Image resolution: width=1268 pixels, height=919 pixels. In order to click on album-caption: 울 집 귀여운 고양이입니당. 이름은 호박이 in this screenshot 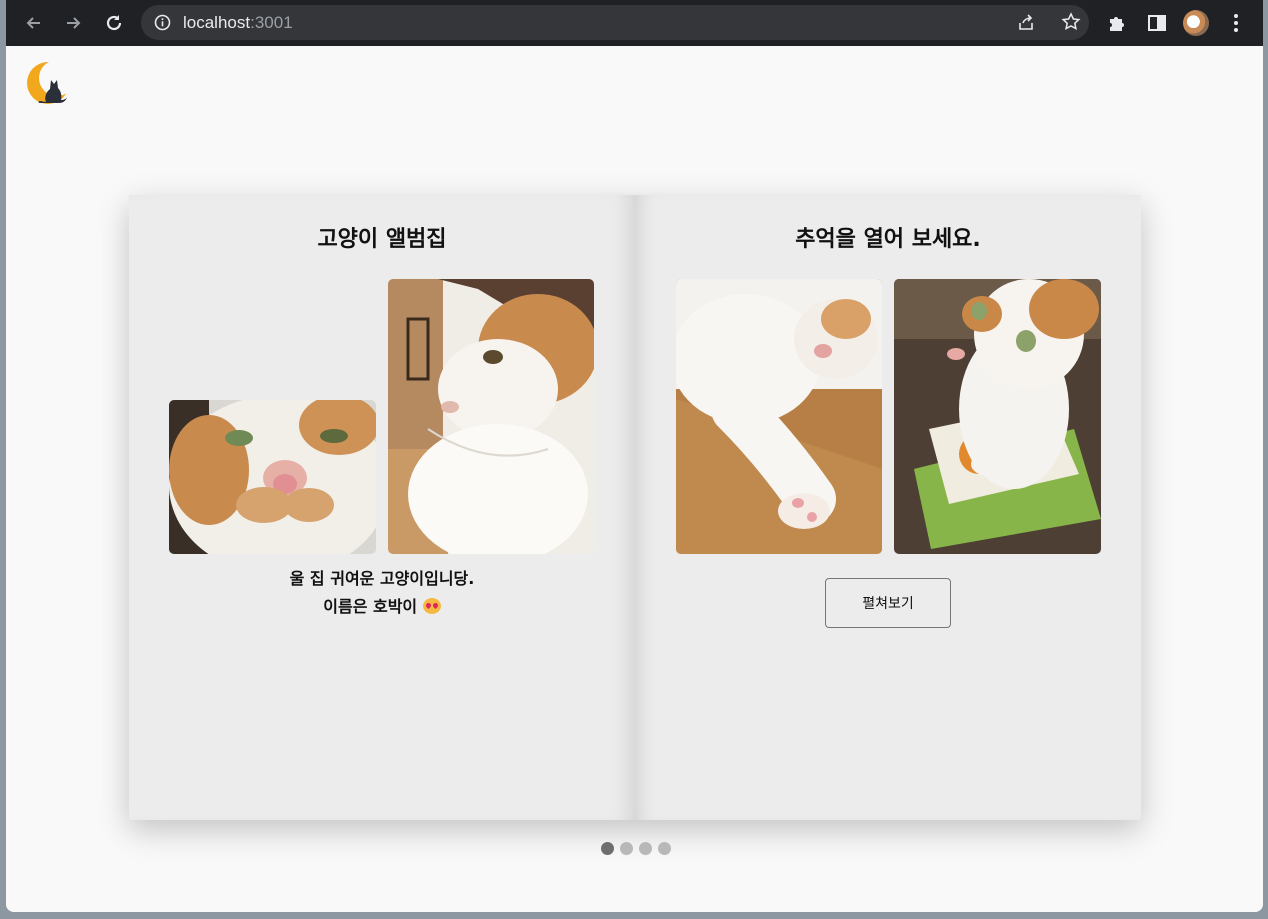, I will do `click(382, 593)`.